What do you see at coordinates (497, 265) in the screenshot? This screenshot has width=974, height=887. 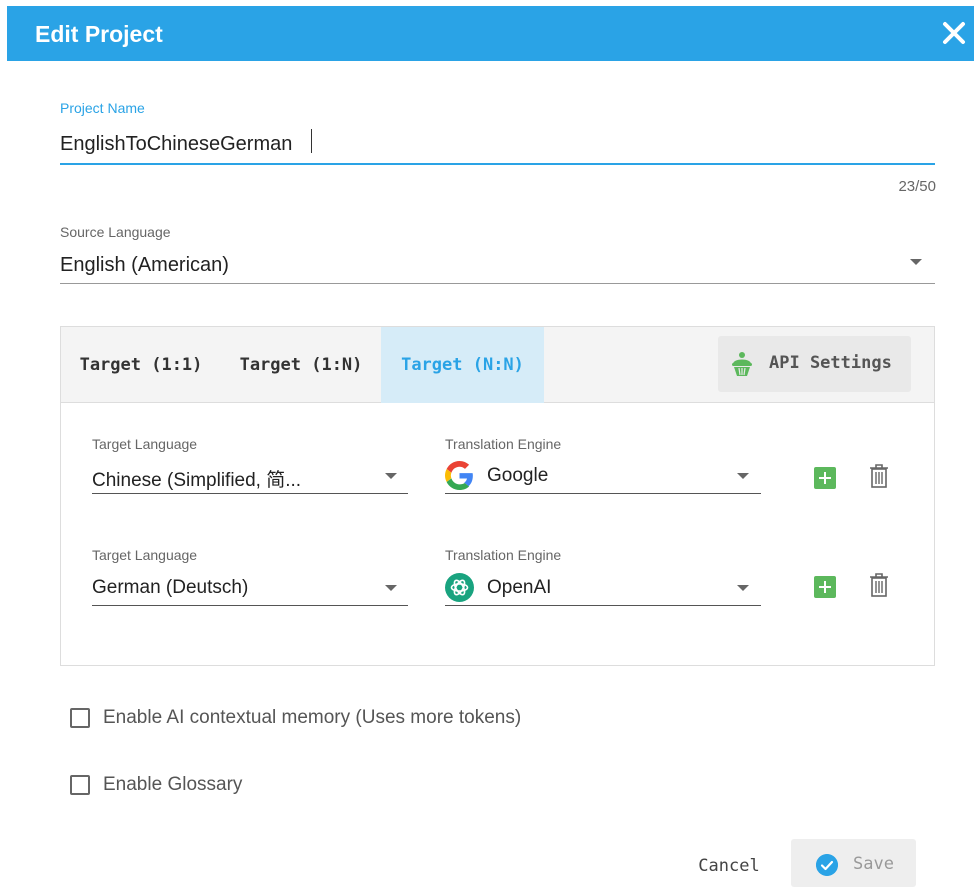 I see `source-language-select: English (American)` at bounding box center [497, 265].